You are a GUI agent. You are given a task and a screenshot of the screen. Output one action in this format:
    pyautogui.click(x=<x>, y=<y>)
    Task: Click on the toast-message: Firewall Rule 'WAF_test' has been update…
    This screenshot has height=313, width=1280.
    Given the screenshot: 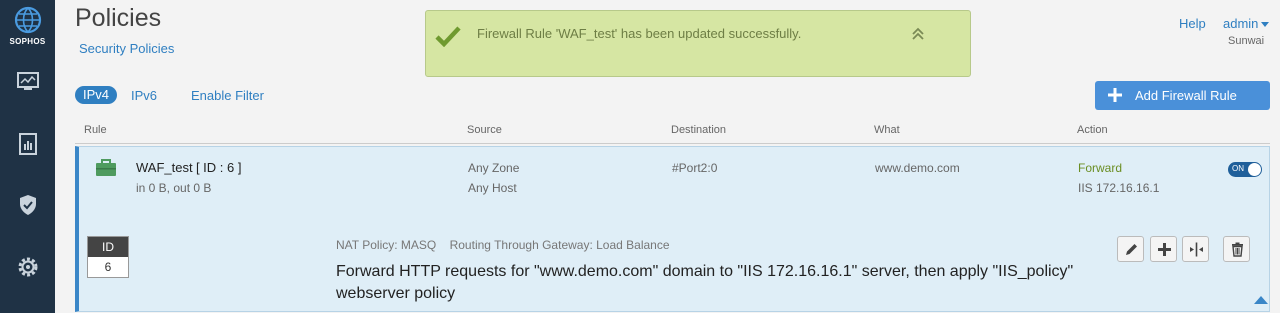 What is the action you would take?
    pyautogui.click(x=639, y=33)
    